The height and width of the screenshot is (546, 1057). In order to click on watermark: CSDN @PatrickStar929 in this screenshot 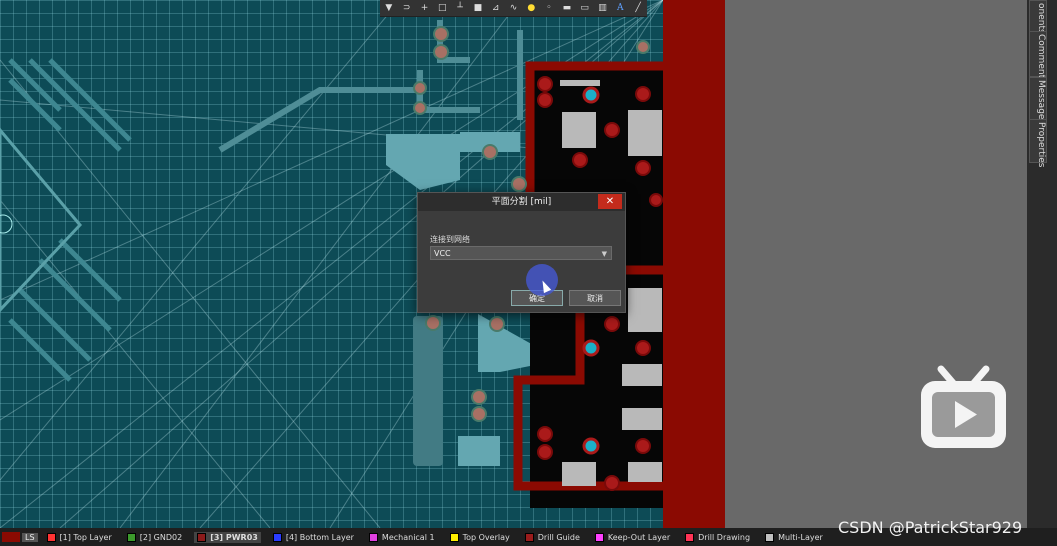, I will do `click(930, 527)`.